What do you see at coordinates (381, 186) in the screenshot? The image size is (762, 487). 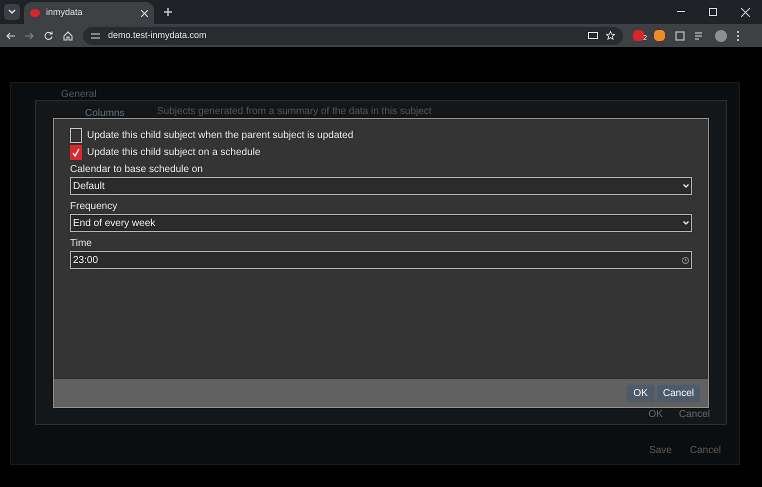 I see `select-field: Default` at bounding box center [381, 186].